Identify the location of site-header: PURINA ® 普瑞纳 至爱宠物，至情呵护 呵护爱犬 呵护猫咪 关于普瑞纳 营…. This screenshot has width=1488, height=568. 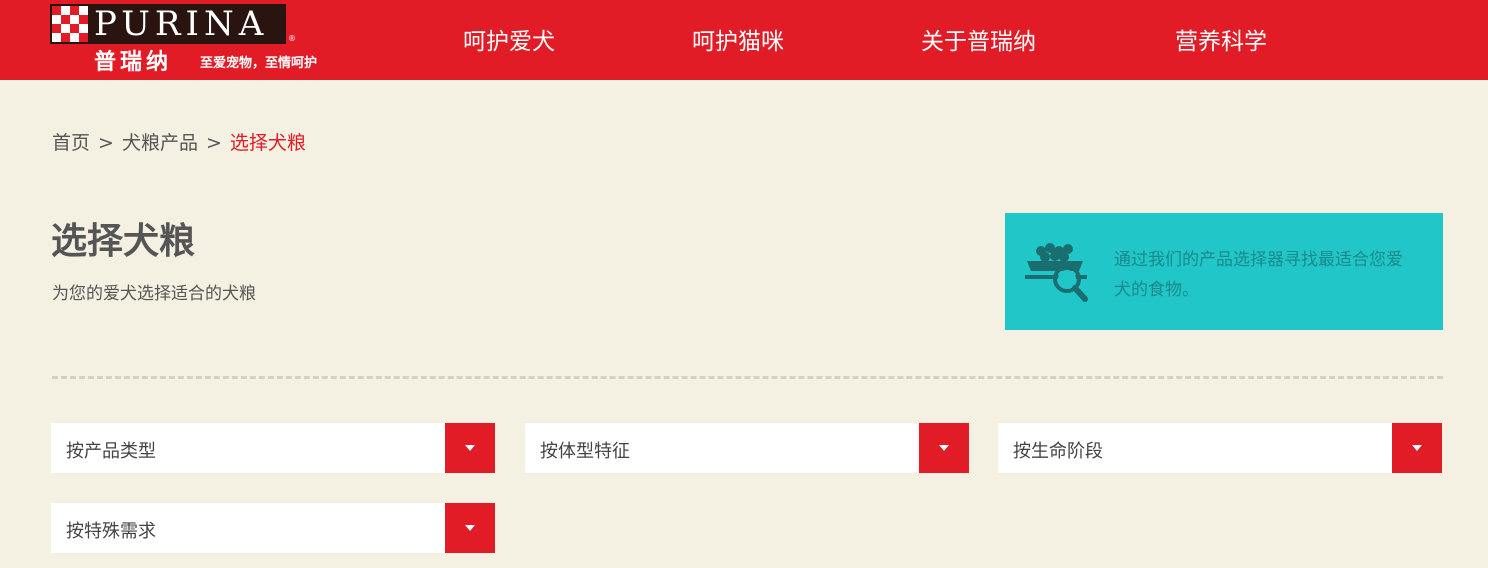
(744, 40).